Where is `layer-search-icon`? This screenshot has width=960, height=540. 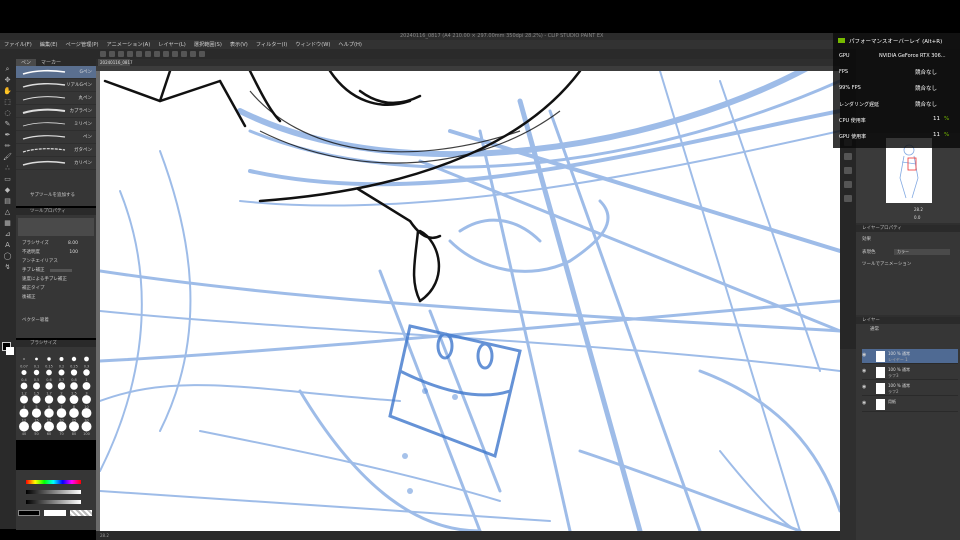
layer-search-icon is located at coordinates (848, 198).